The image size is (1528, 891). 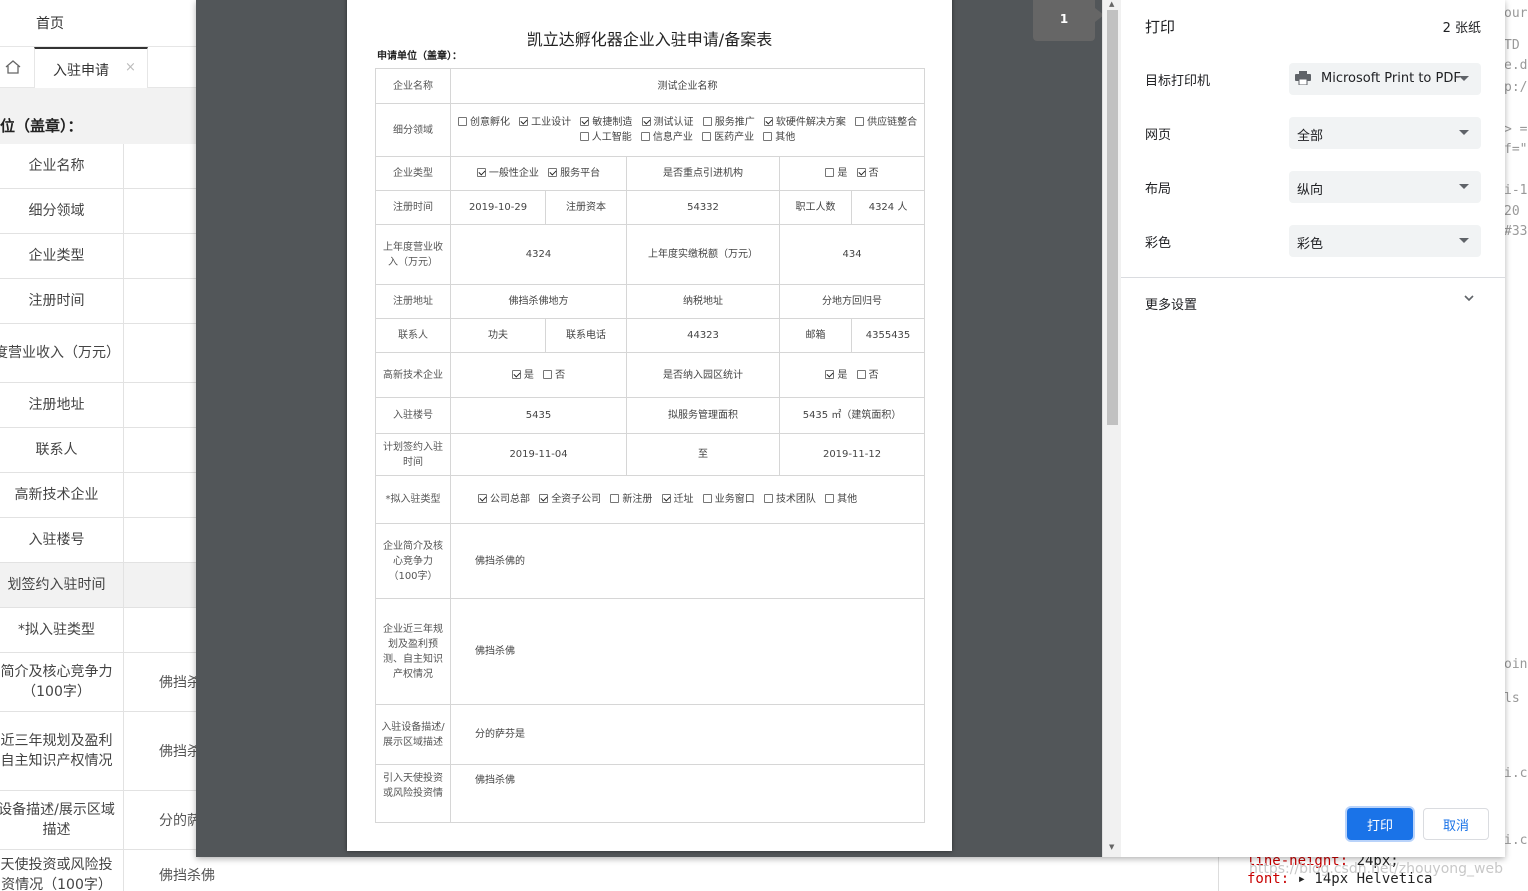 What do you see at coordinates (672, 137) in the screenshot?
I see `checkbox-label: 信息产业` at bounding box center [672, 137].